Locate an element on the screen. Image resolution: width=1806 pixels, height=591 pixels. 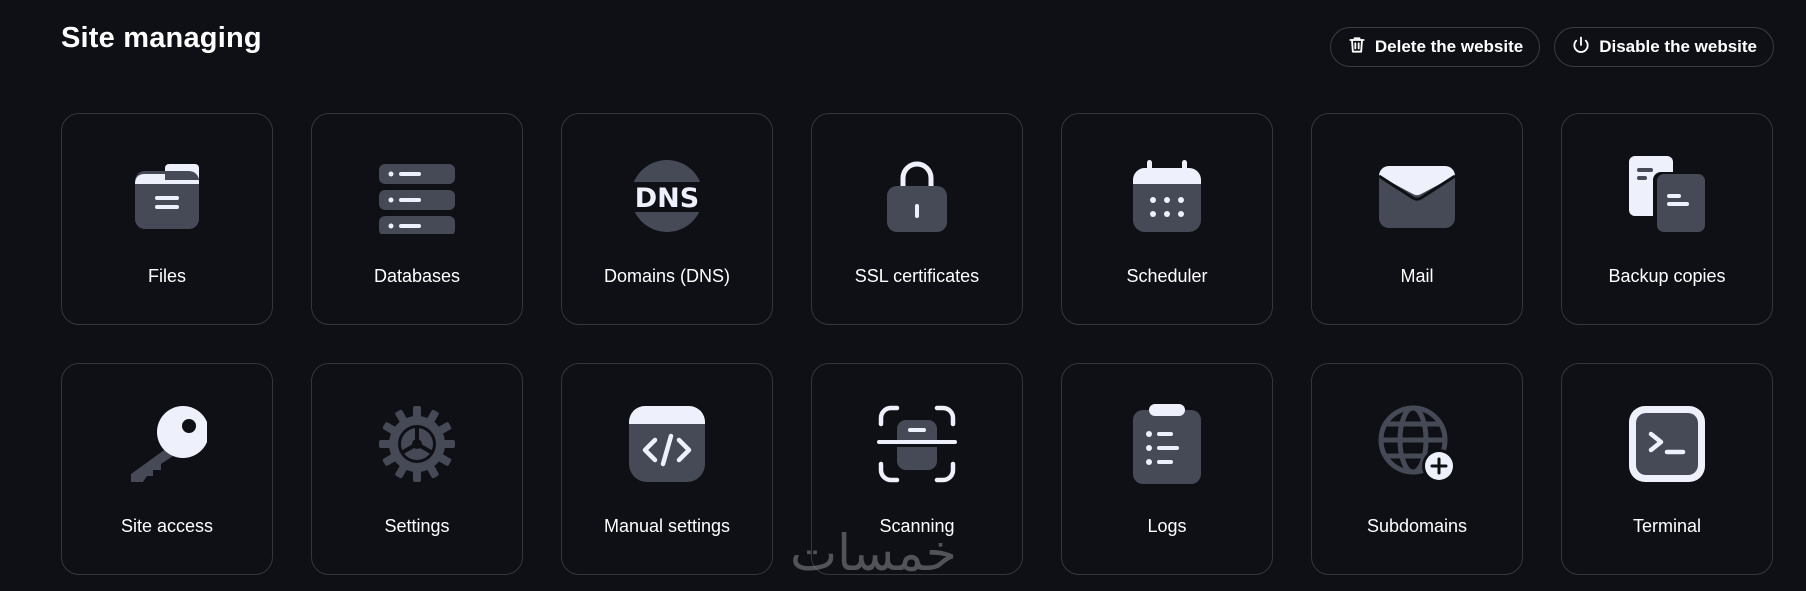
card-ssl-certificates: SSL certificates is located at coordinates (917, 219).